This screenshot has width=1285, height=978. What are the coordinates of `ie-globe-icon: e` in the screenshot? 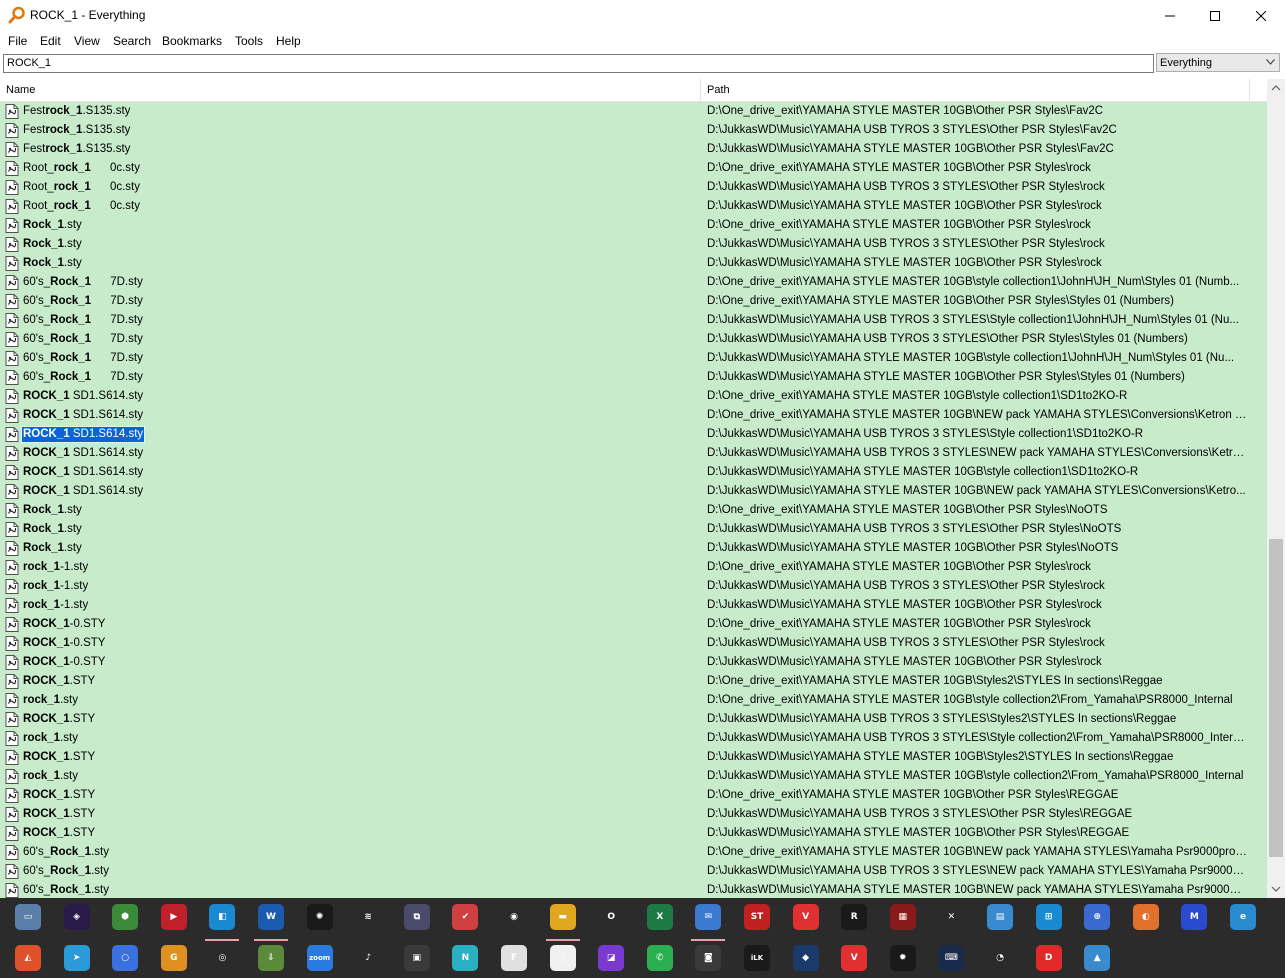 It's located at (1243, 917).